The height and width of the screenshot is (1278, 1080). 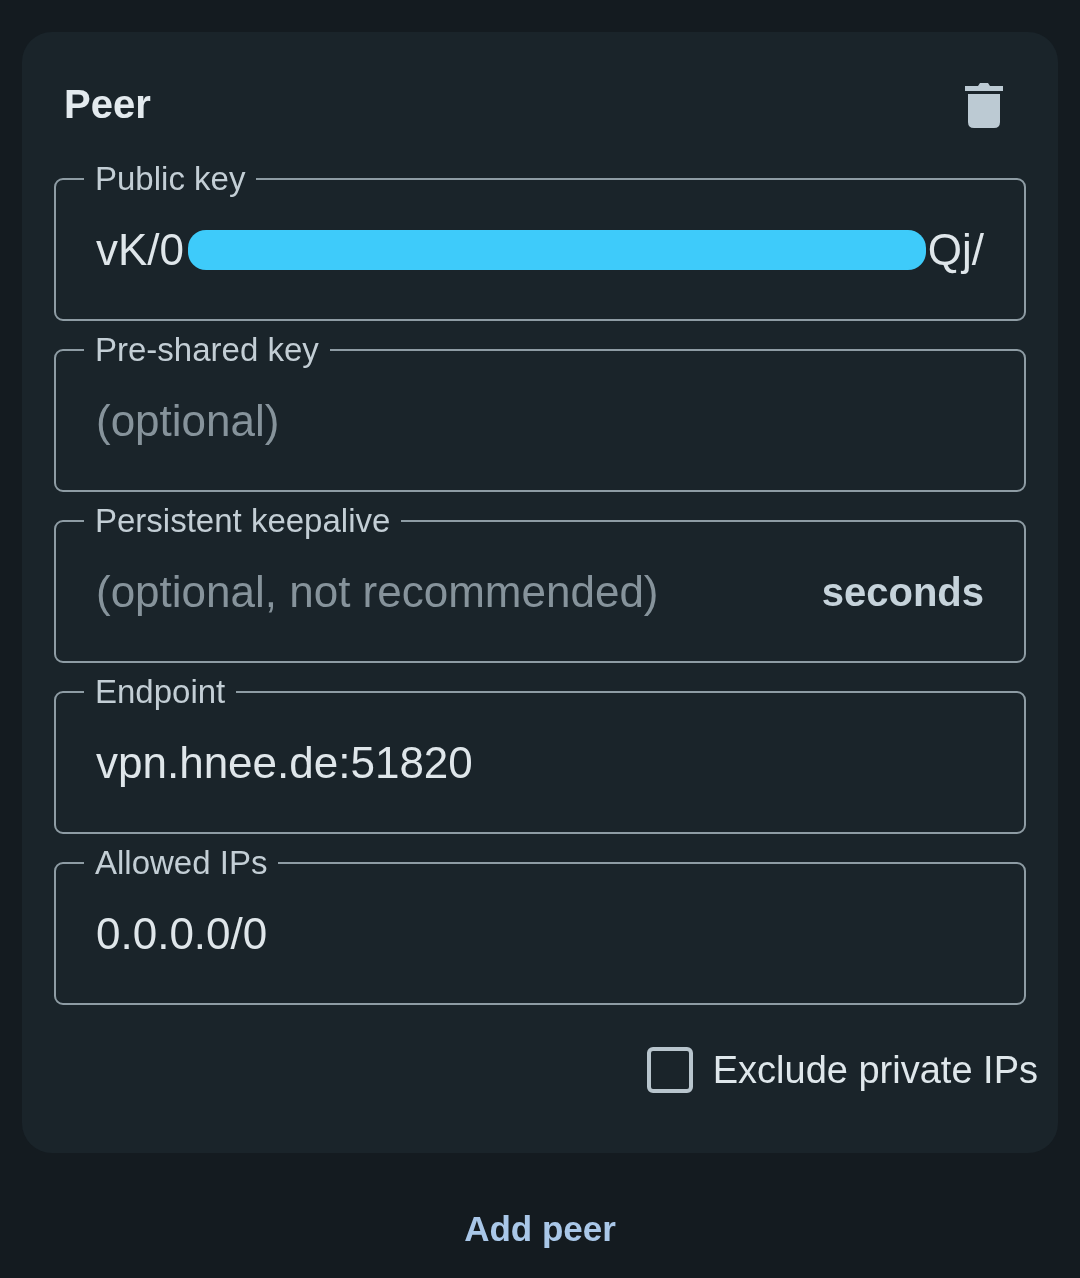 I want to click on field-label: Public key, so click(x=170, y=179).